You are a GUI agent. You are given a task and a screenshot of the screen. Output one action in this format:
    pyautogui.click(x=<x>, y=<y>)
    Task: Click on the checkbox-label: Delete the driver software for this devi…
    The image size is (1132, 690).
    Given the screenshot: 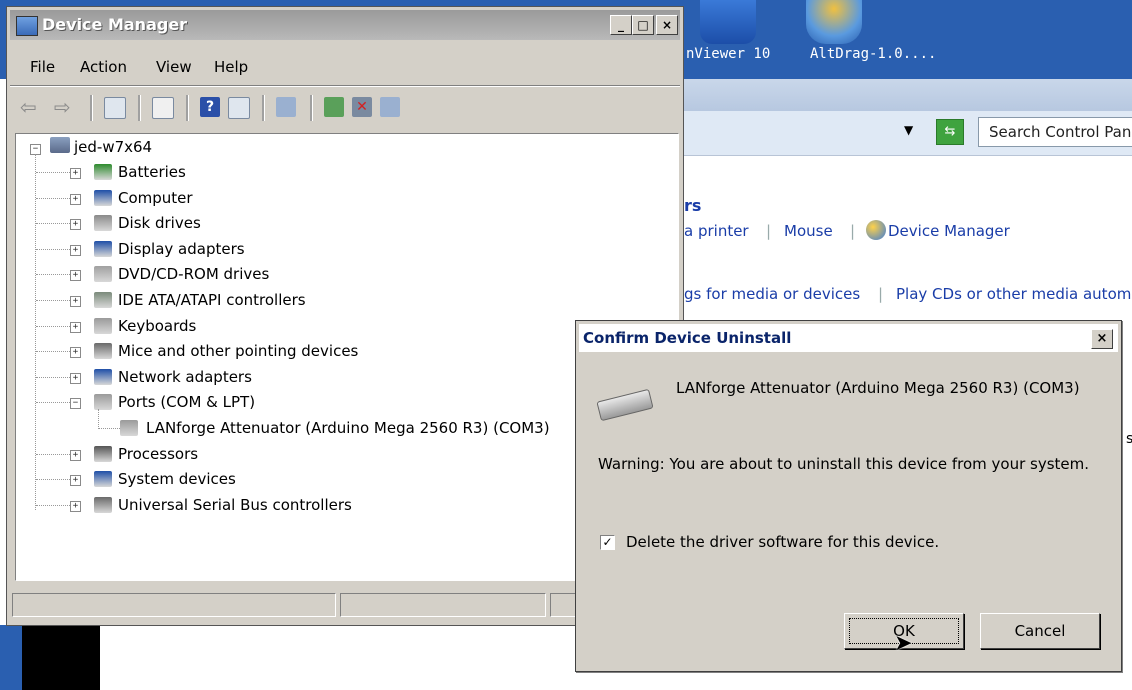 What is the action you would take?
    pyautogui.click(x=782, y=542)
    